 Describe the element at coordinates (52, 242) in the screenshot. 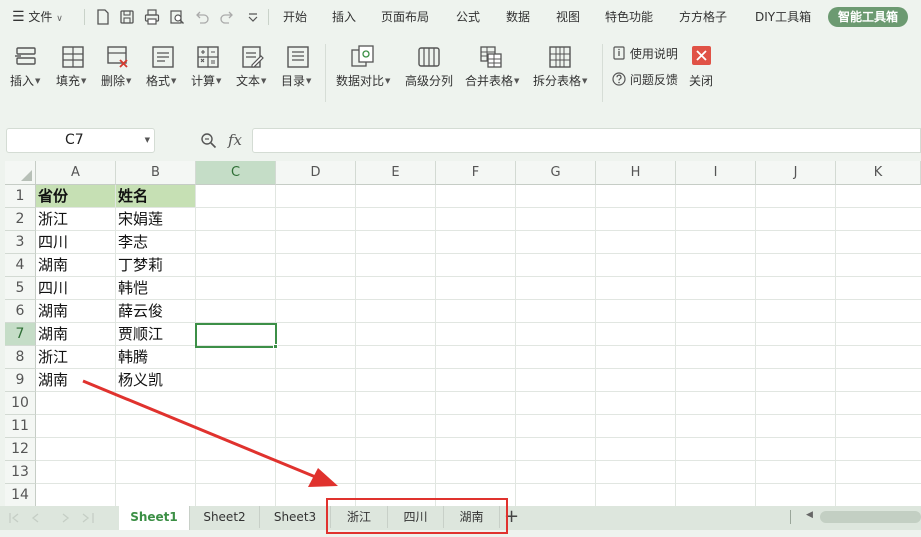

I see `cell-a3: 四川` at that location.